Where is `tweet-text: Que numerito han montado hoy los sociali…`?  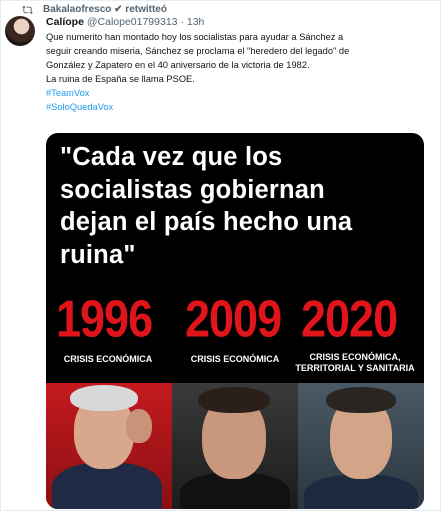
tweet-text: Que numerito han montado hoy los sociali… is located at coordinates (236, 72).